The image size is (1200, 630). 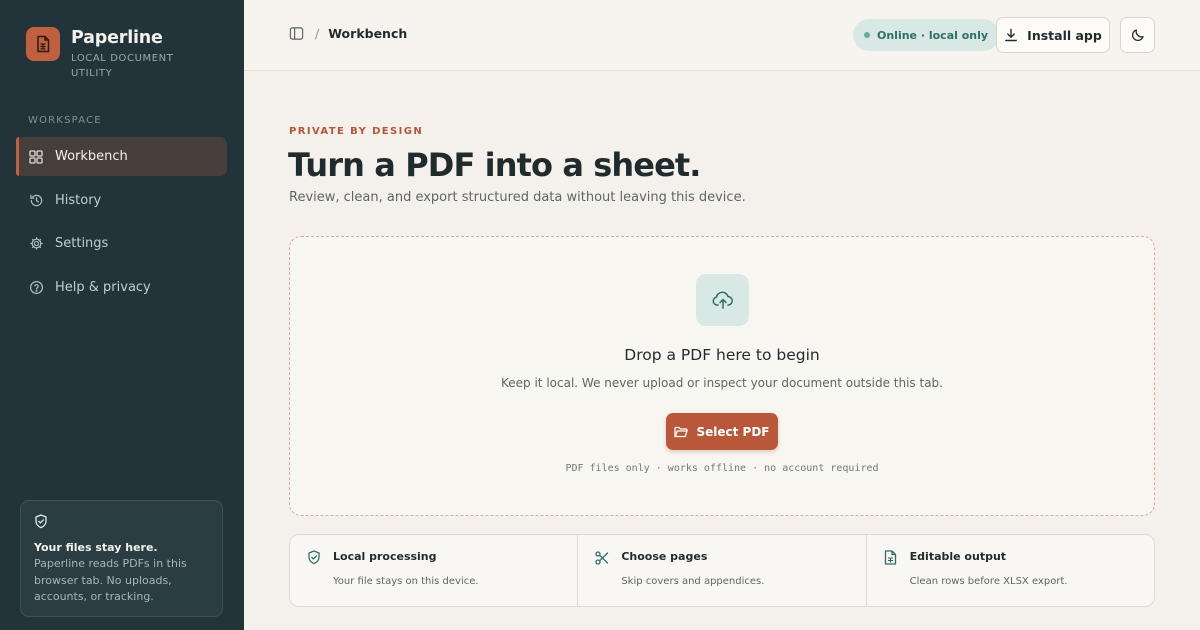 I want to click on sidebar-item-label: Help & privacy, so click(x=103, y=287).